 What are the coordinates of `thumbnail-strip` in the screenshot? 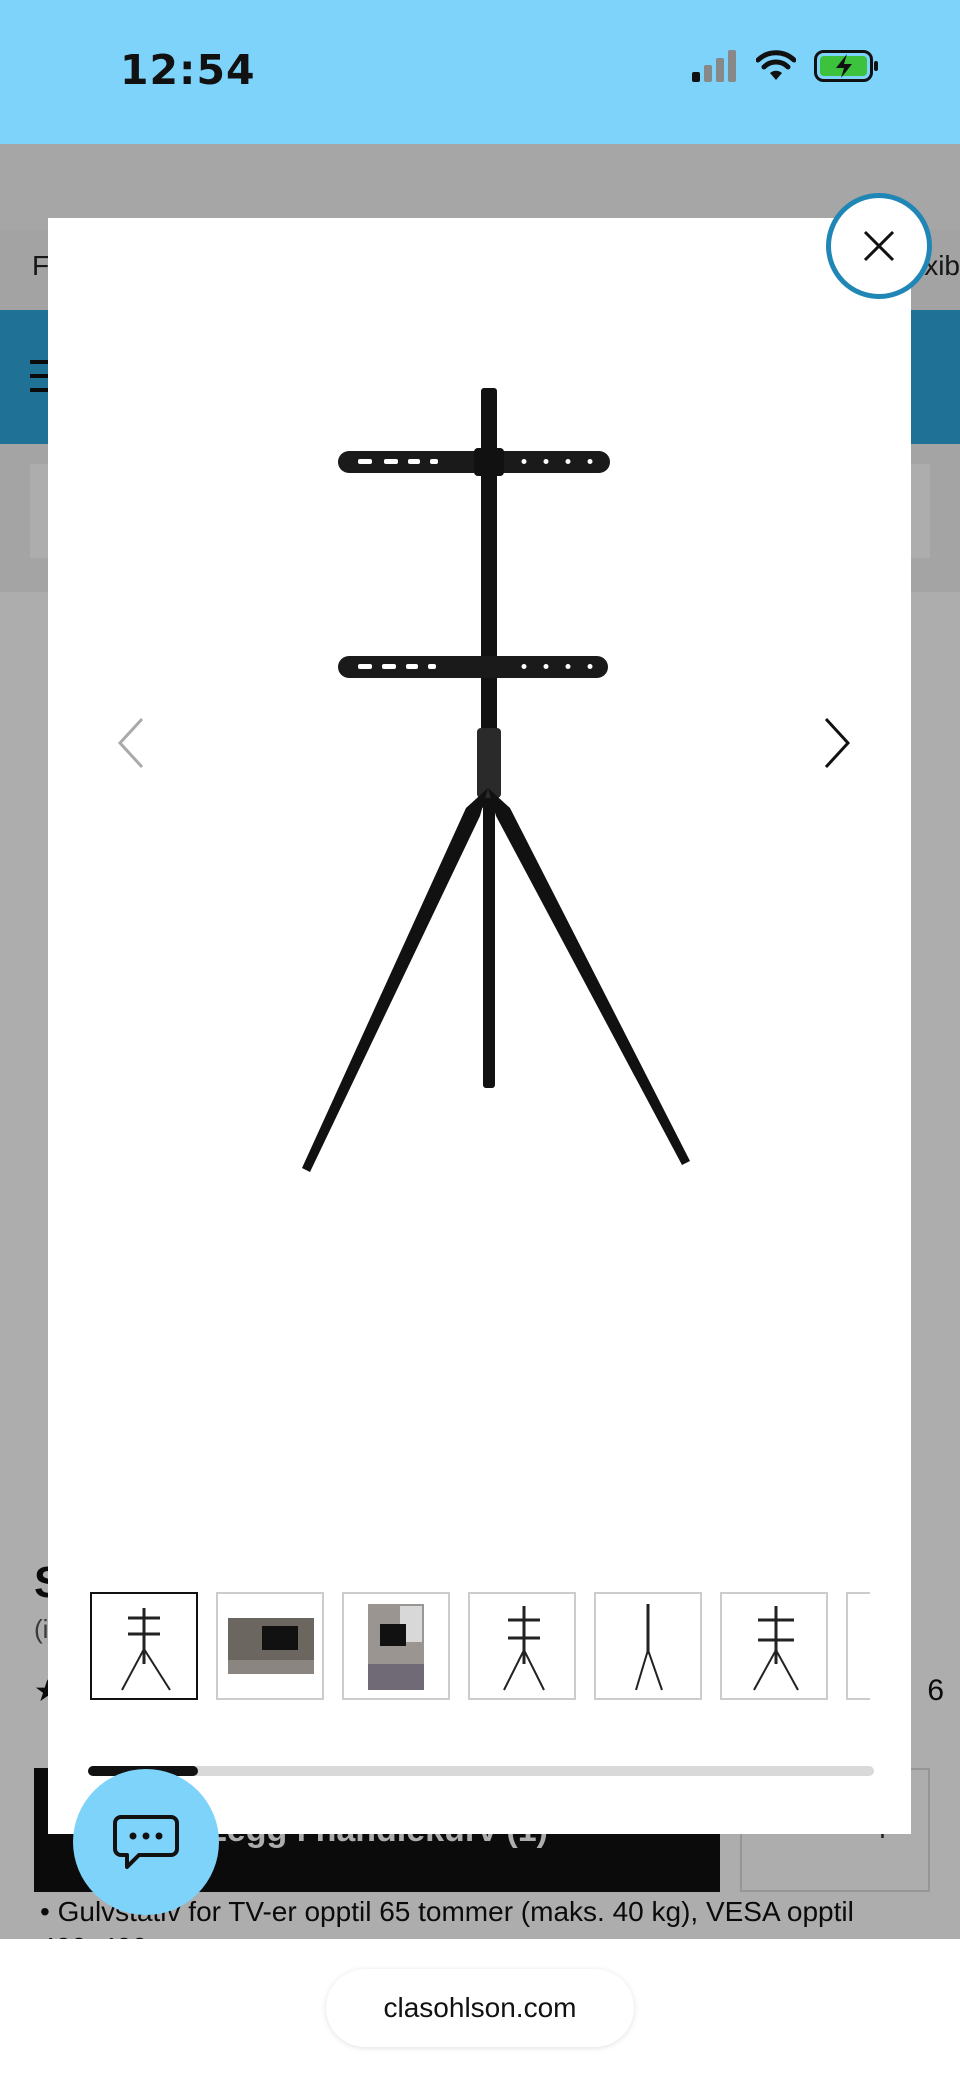 It's located at (480, 1648).